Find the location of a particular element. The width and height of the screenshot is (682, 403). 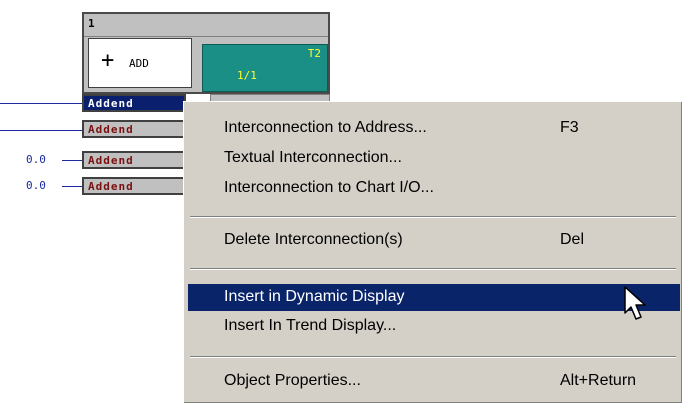

input-pin-addend-1: Addend is located at coordinates (134, 103).